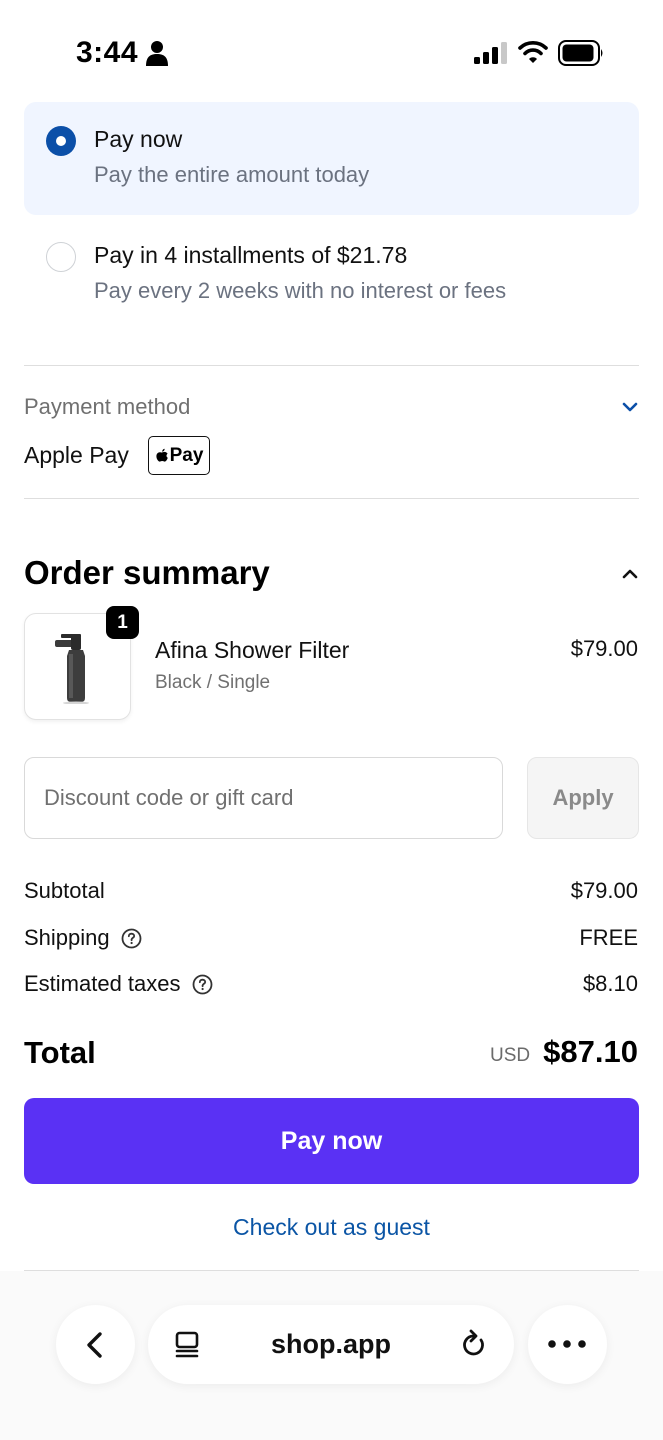  What do you see at coordinates (251, 255) in the screenshot?
I see `installments-title: Pay in 4 installments of $21.78` at bounding box center [251, 255].